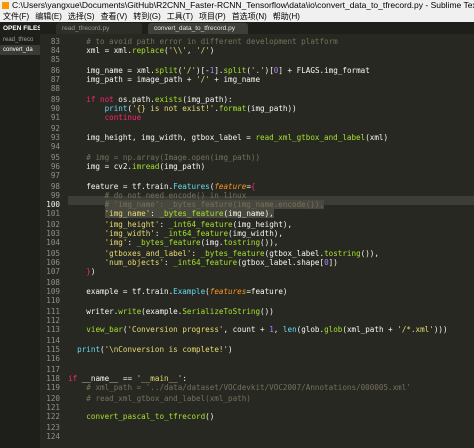 The width and height of the screenshot is (474, 448). Describe the element at coordinates (53, 320) in the screenshot. I see `line-number: 112` at that location.